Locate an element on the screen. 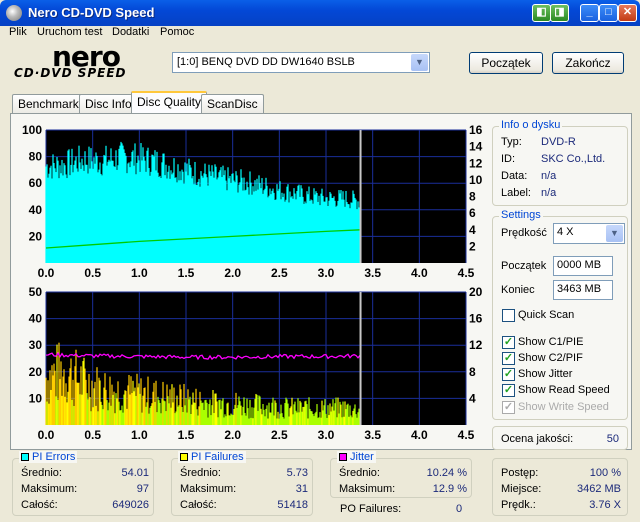  x-tick-label: 3.0 is located at coordinates (326, 273).